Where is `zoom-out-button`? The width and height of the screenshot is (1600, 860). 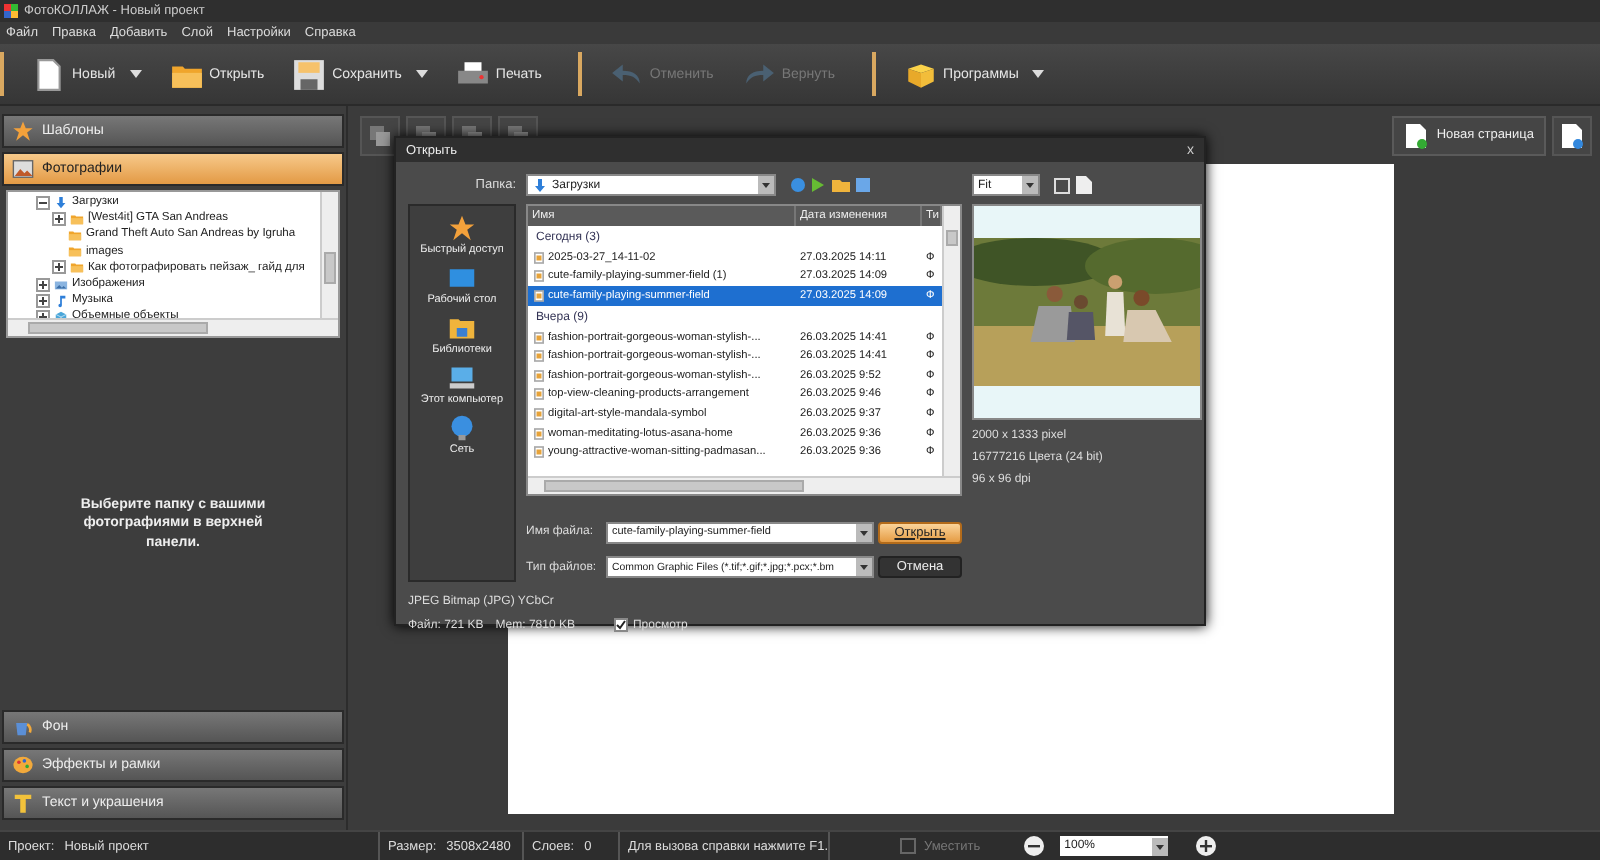 zoom-out-button is located at coordinates (1034, 846).